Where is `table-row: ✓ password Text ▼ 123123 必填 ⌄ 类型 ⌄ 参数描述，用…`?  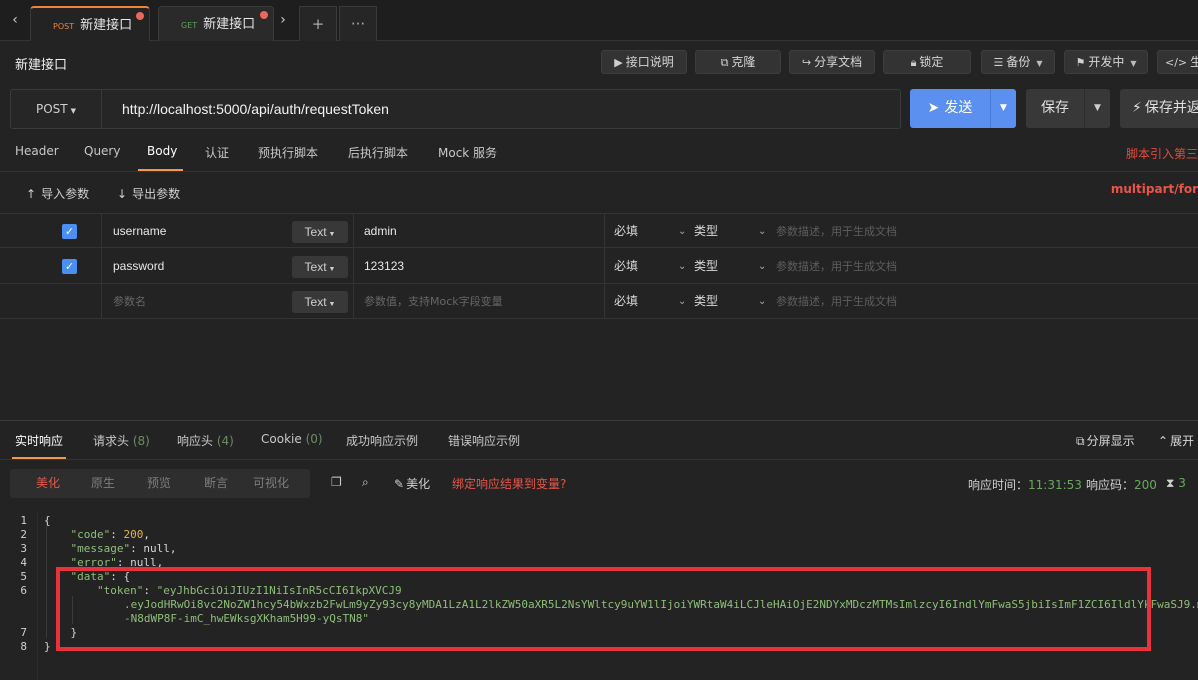 table-row: ✓ password Text ▼ 123123 必填 ⌄ 类型 ⌄ 参数描述，用… is located at coordinates (599, 266).